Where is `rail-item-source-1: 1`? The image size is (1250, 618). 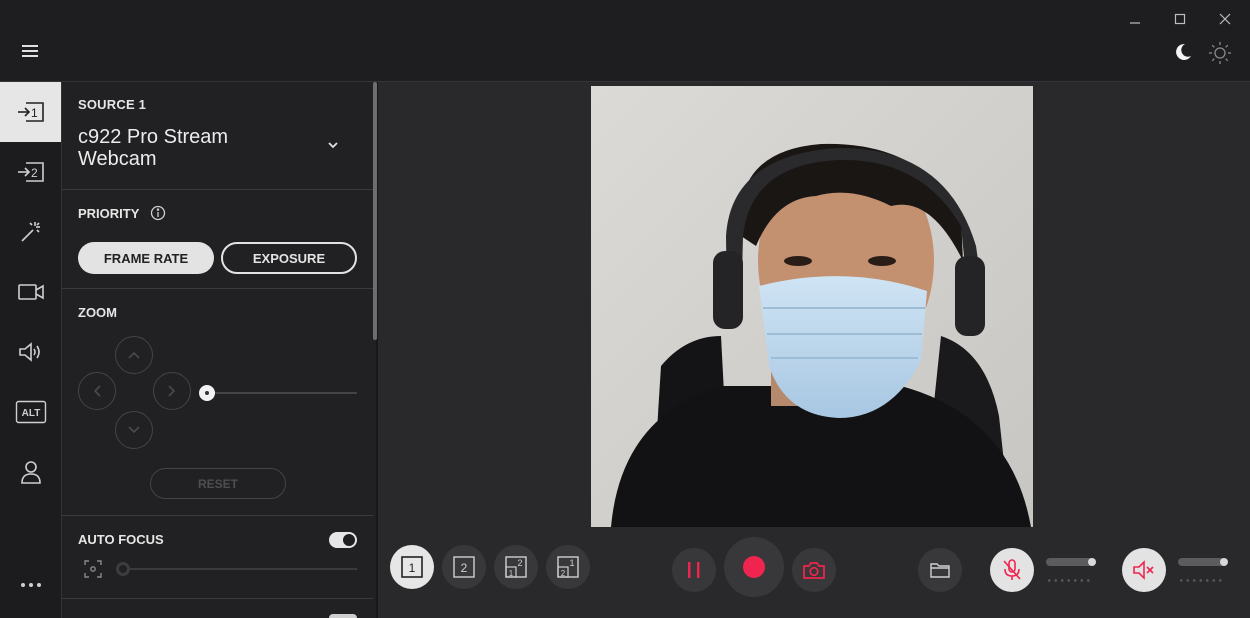 rail-item-source-1: 1 is located at coordinates (30, 112).